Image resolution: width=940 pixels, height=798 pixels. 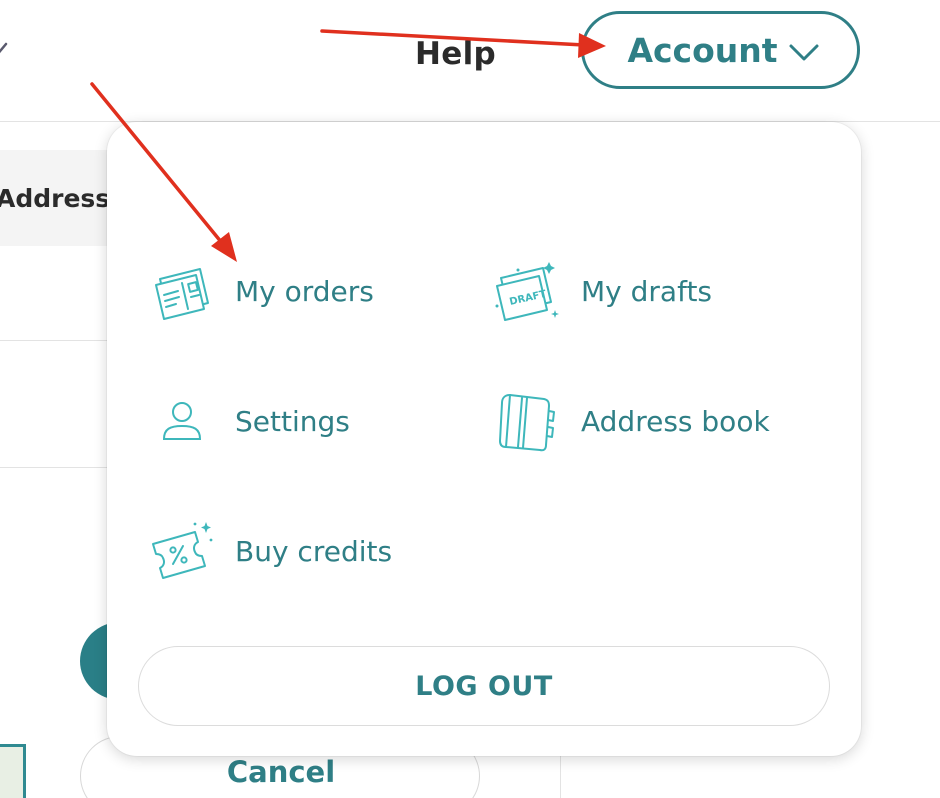 I want to click on logout-button: LOG OUT, so click(x=484, y=686).